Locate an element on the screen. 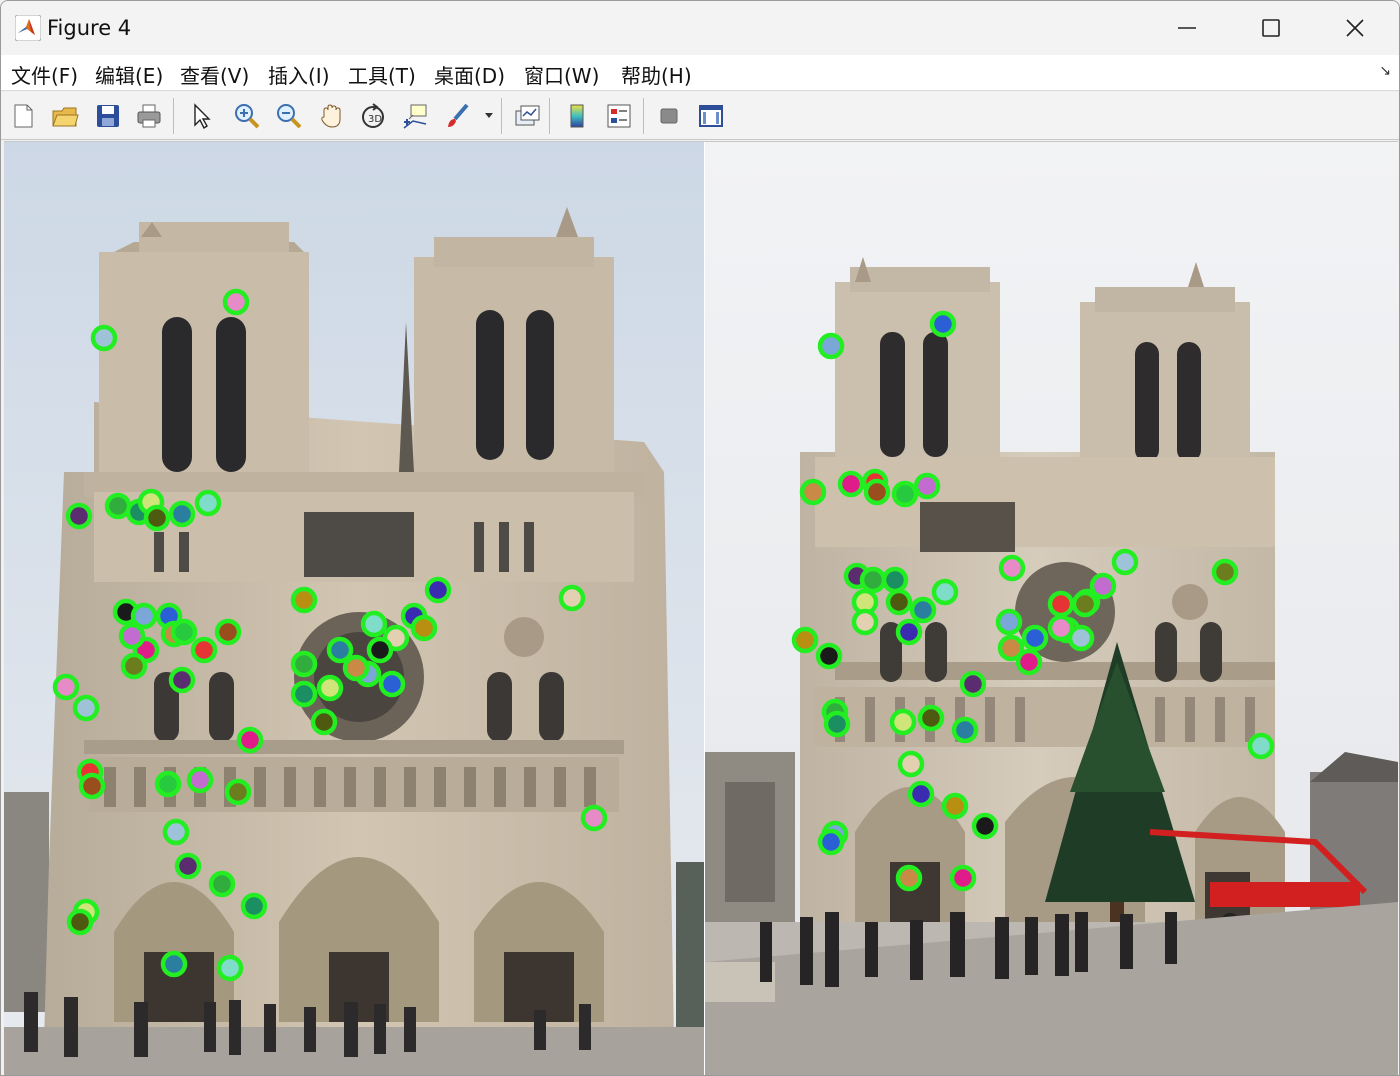 The image size is (1400, 1076). maximize-button is located at coordinates (1271, 28).